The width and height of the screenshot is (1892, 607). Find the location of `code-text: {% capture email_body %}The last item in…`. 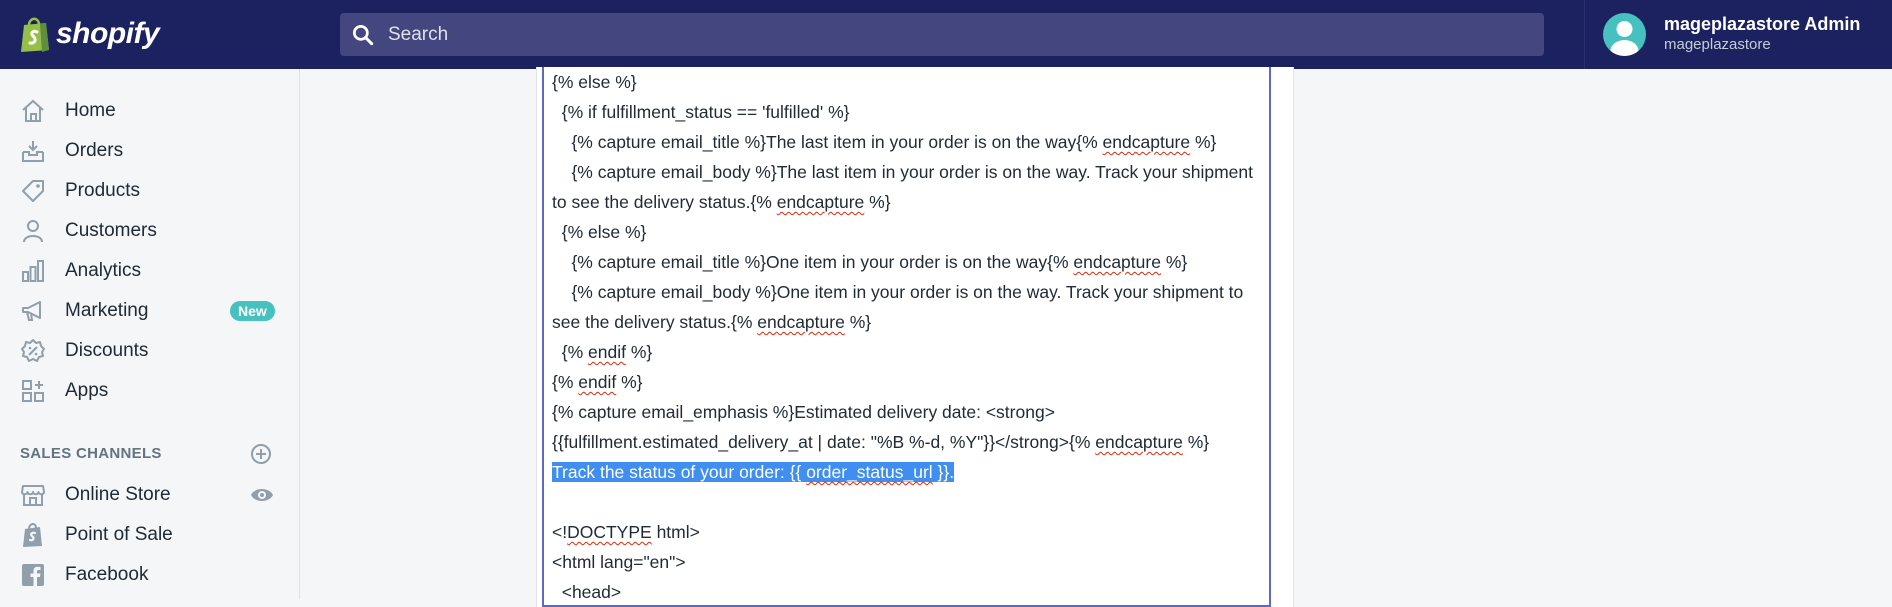

code-text: {% capture email_body %}The last item in… is located at coordinates (902, 172).